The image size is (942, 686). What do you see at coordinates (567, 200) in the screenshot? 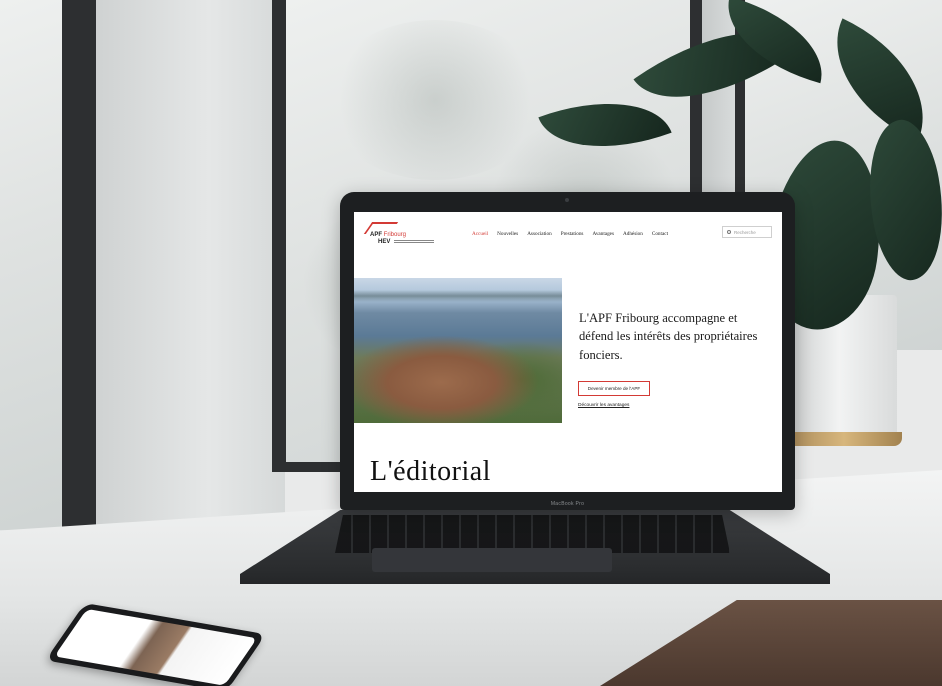
I see `camera-icon` at bounding box center [567, 200].